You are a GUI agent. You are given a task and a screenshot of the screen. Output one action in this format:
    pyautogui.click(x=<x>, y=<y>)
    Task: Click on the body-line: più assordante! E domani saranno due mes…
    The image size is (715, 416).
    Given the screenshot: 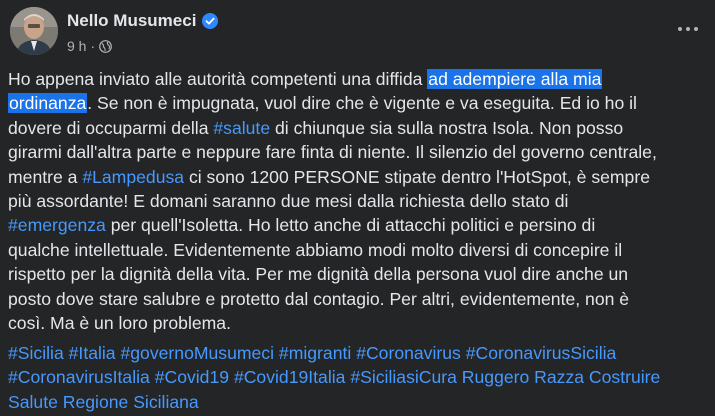 What is the action you would take?
    pyautogui.click(x=288, y=200)
    